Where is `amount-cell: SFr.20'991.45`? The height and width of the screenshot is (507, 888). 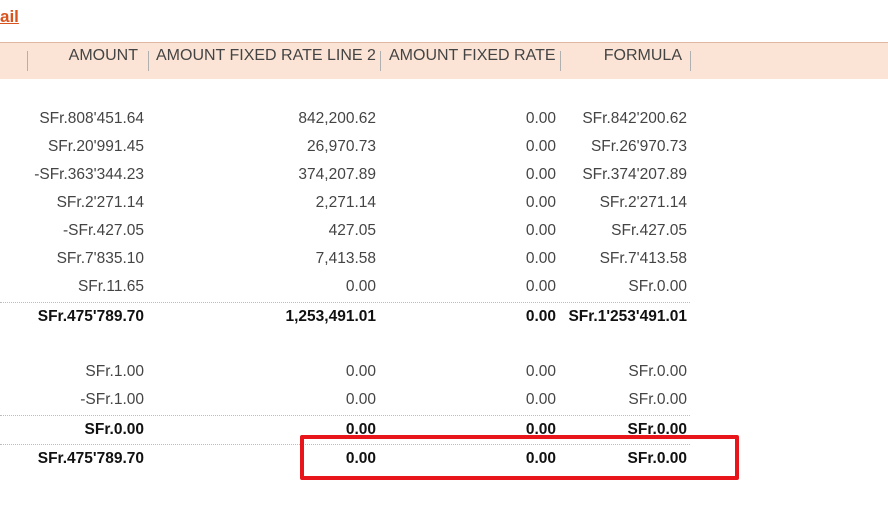 amount-cell: SFr.20'991.45 is located at coordinates (95, 146).